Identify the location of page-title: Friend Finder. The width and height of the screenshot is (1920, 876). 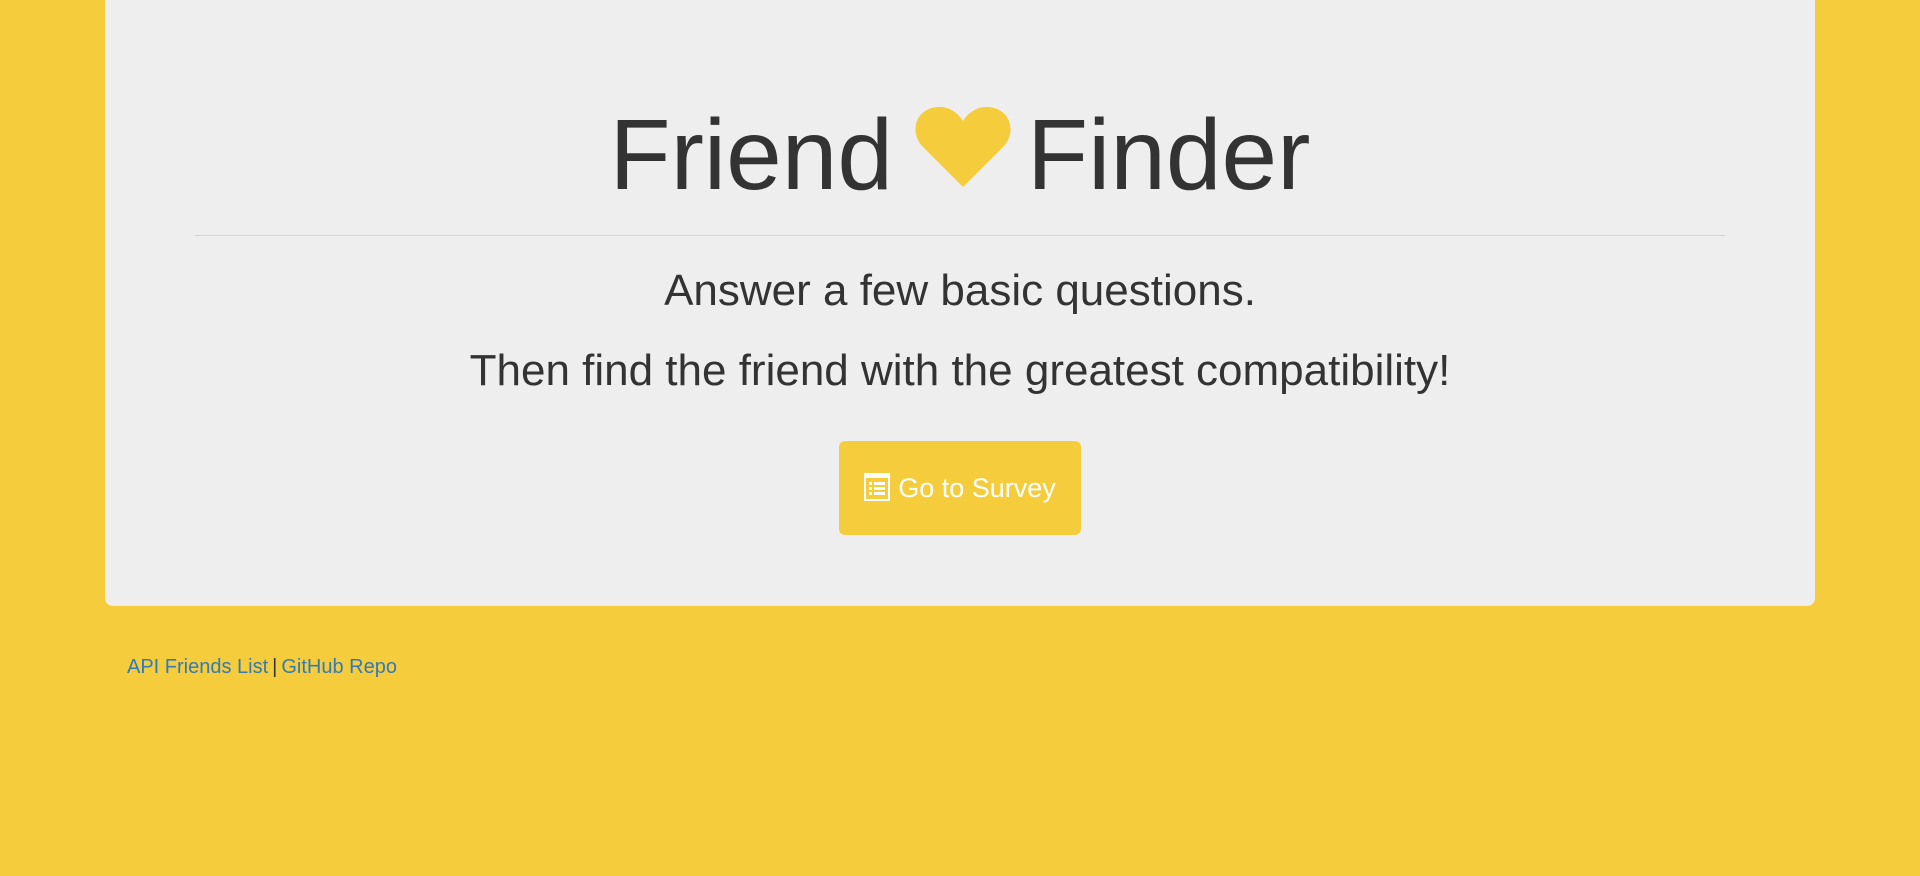
(960, 155).